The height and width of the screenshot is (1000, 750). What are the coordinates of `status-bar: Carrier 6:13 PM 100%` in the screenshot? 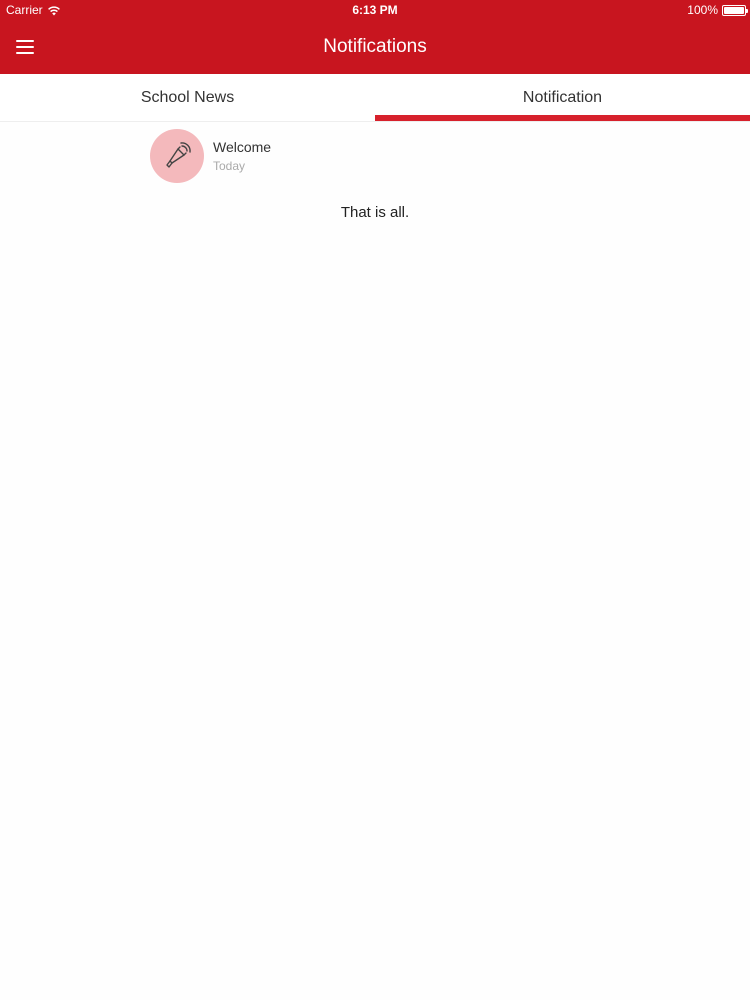 It's located at (375, 10).